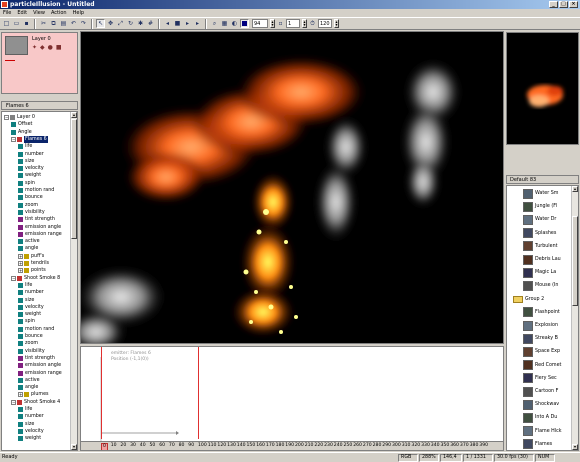 This screenshot has height=462, width=580. I want to click on new-icon: □, so click(6, 23).